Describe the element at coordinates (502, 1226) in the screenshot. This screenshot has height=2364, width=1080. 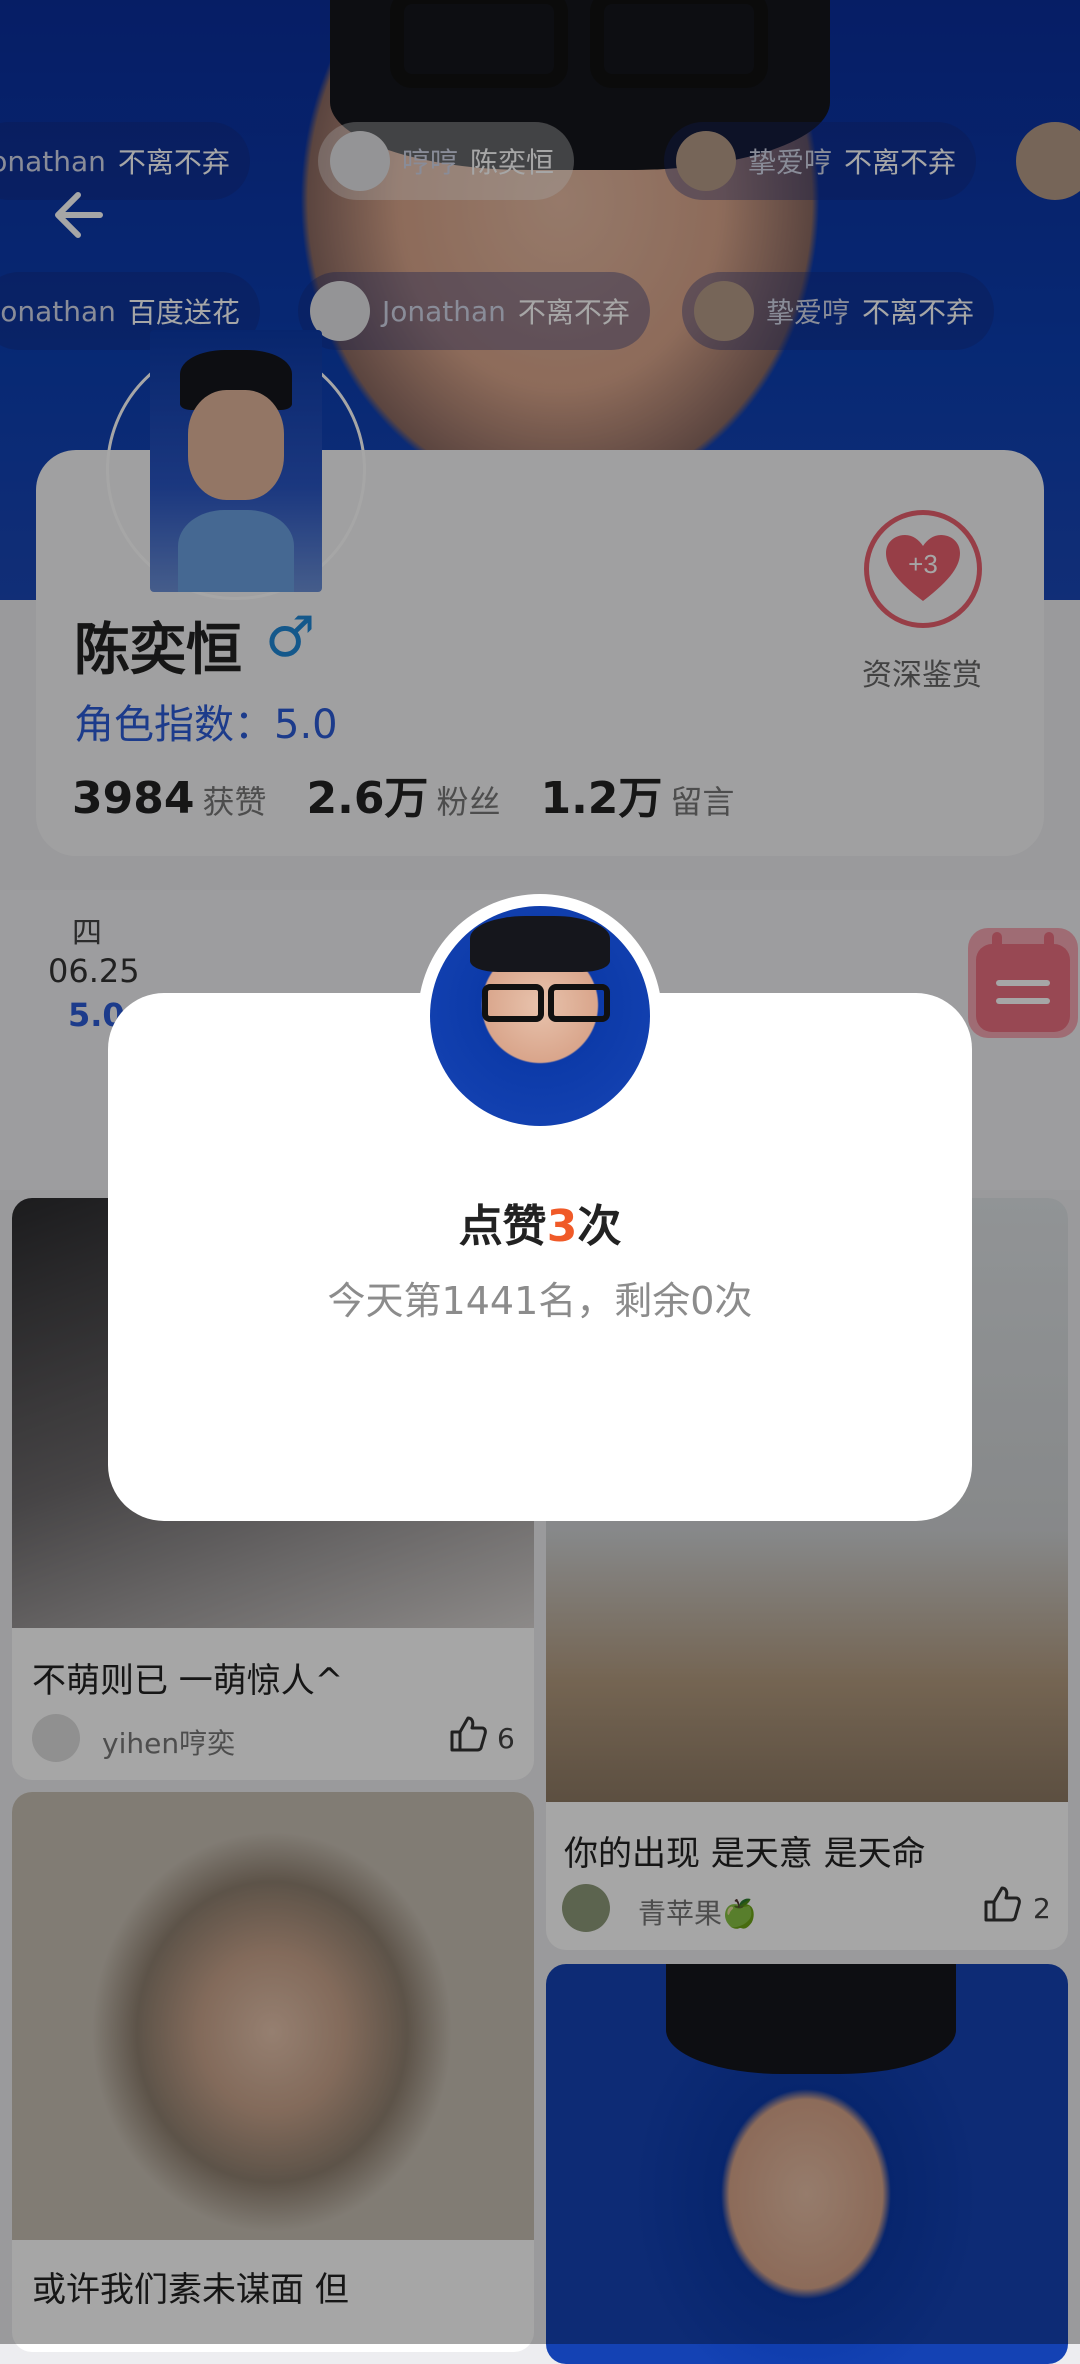
I see `dialog-title-prefix: 点赞` at that location.